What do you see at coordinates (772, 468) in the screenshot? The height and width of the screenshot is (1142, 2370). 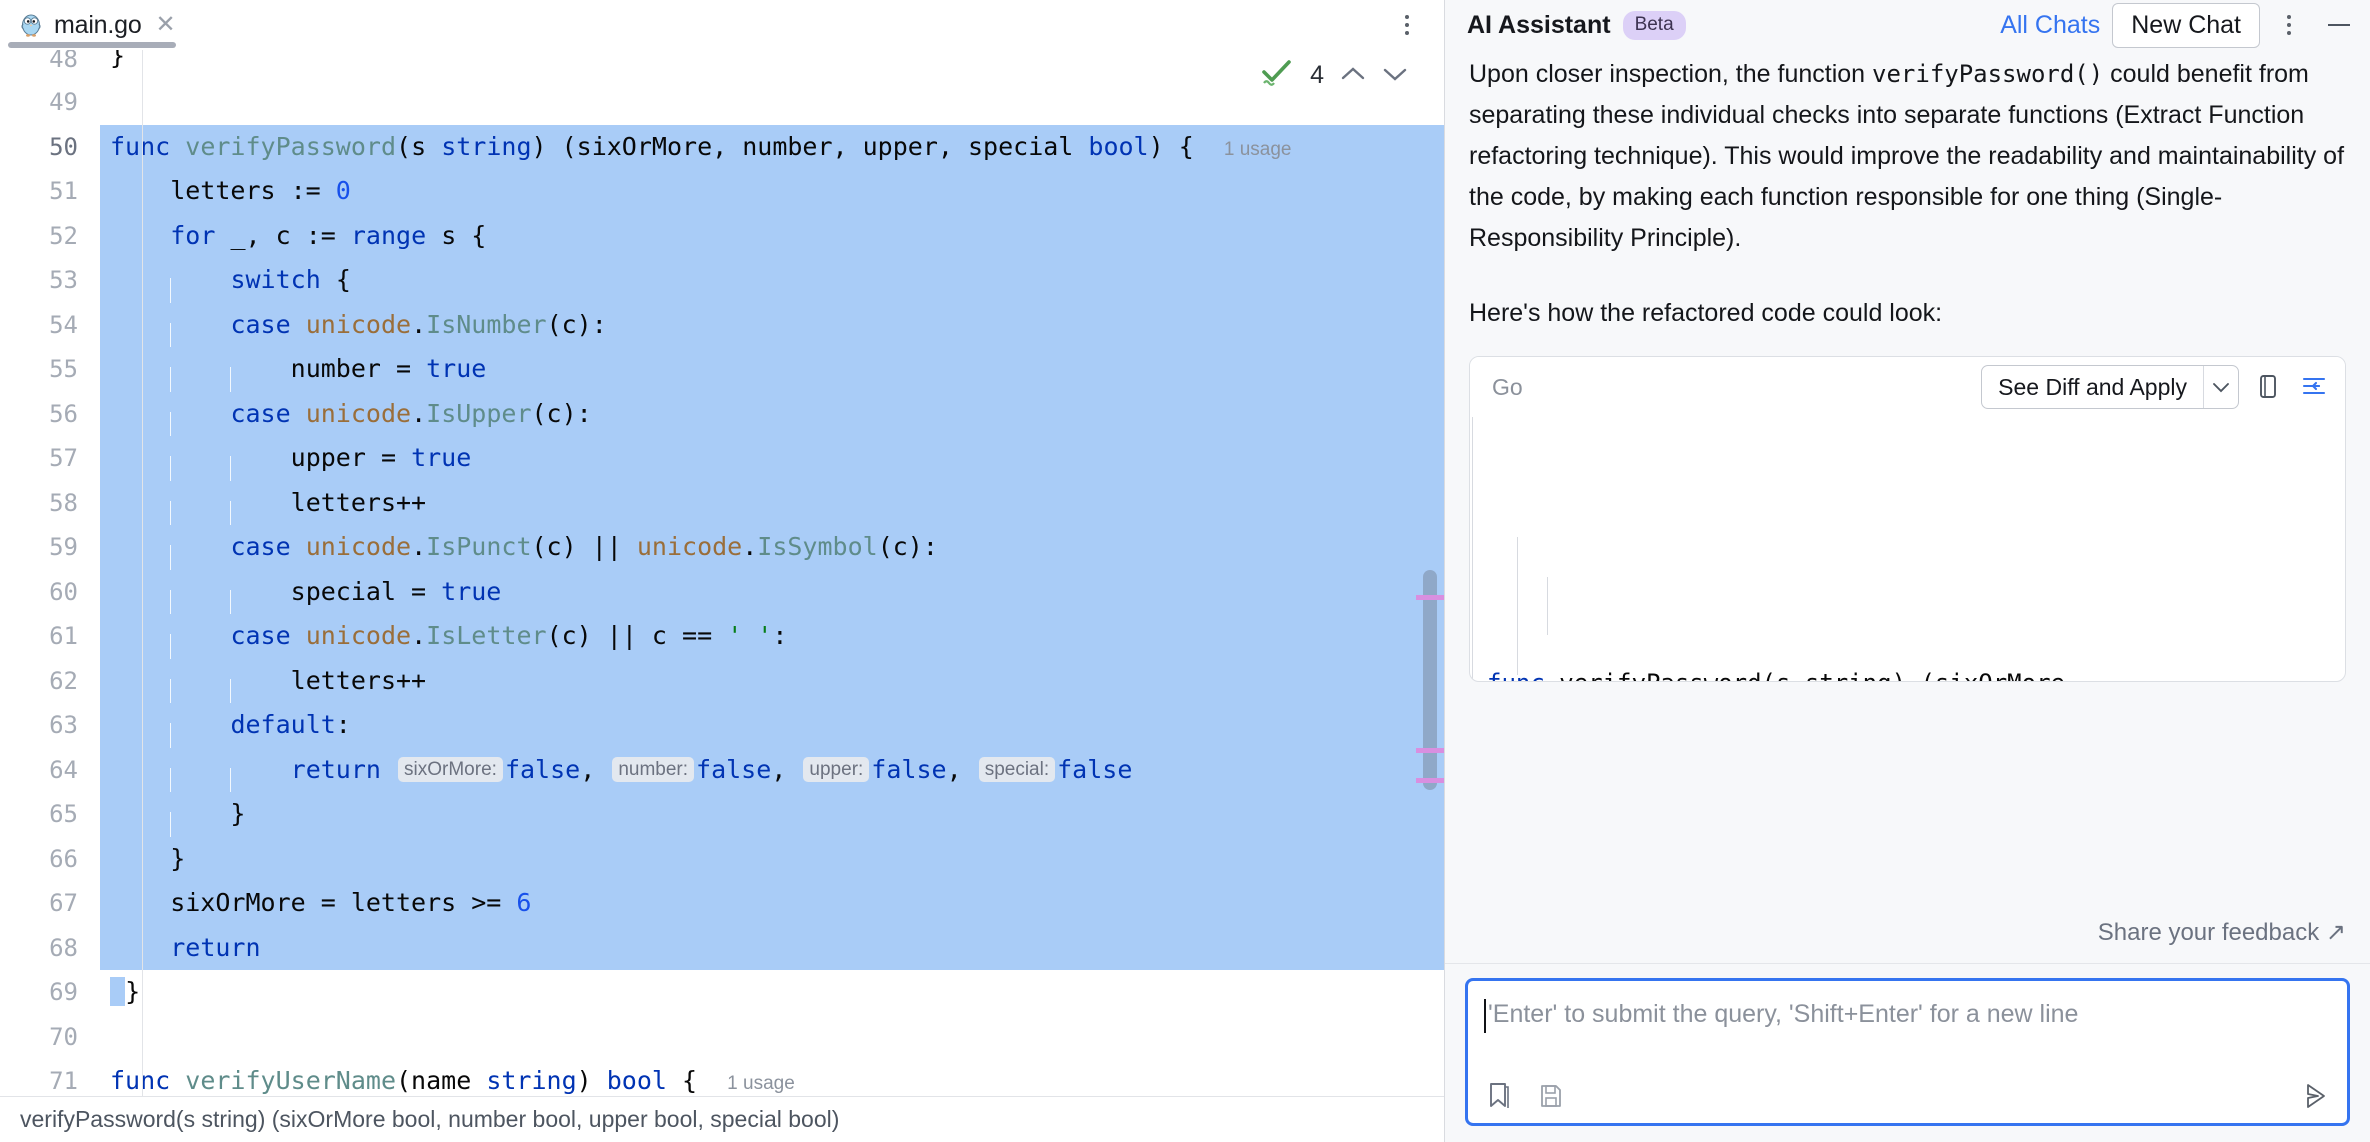 I see `line-content: upper = true` at bounding box center [772, 468].